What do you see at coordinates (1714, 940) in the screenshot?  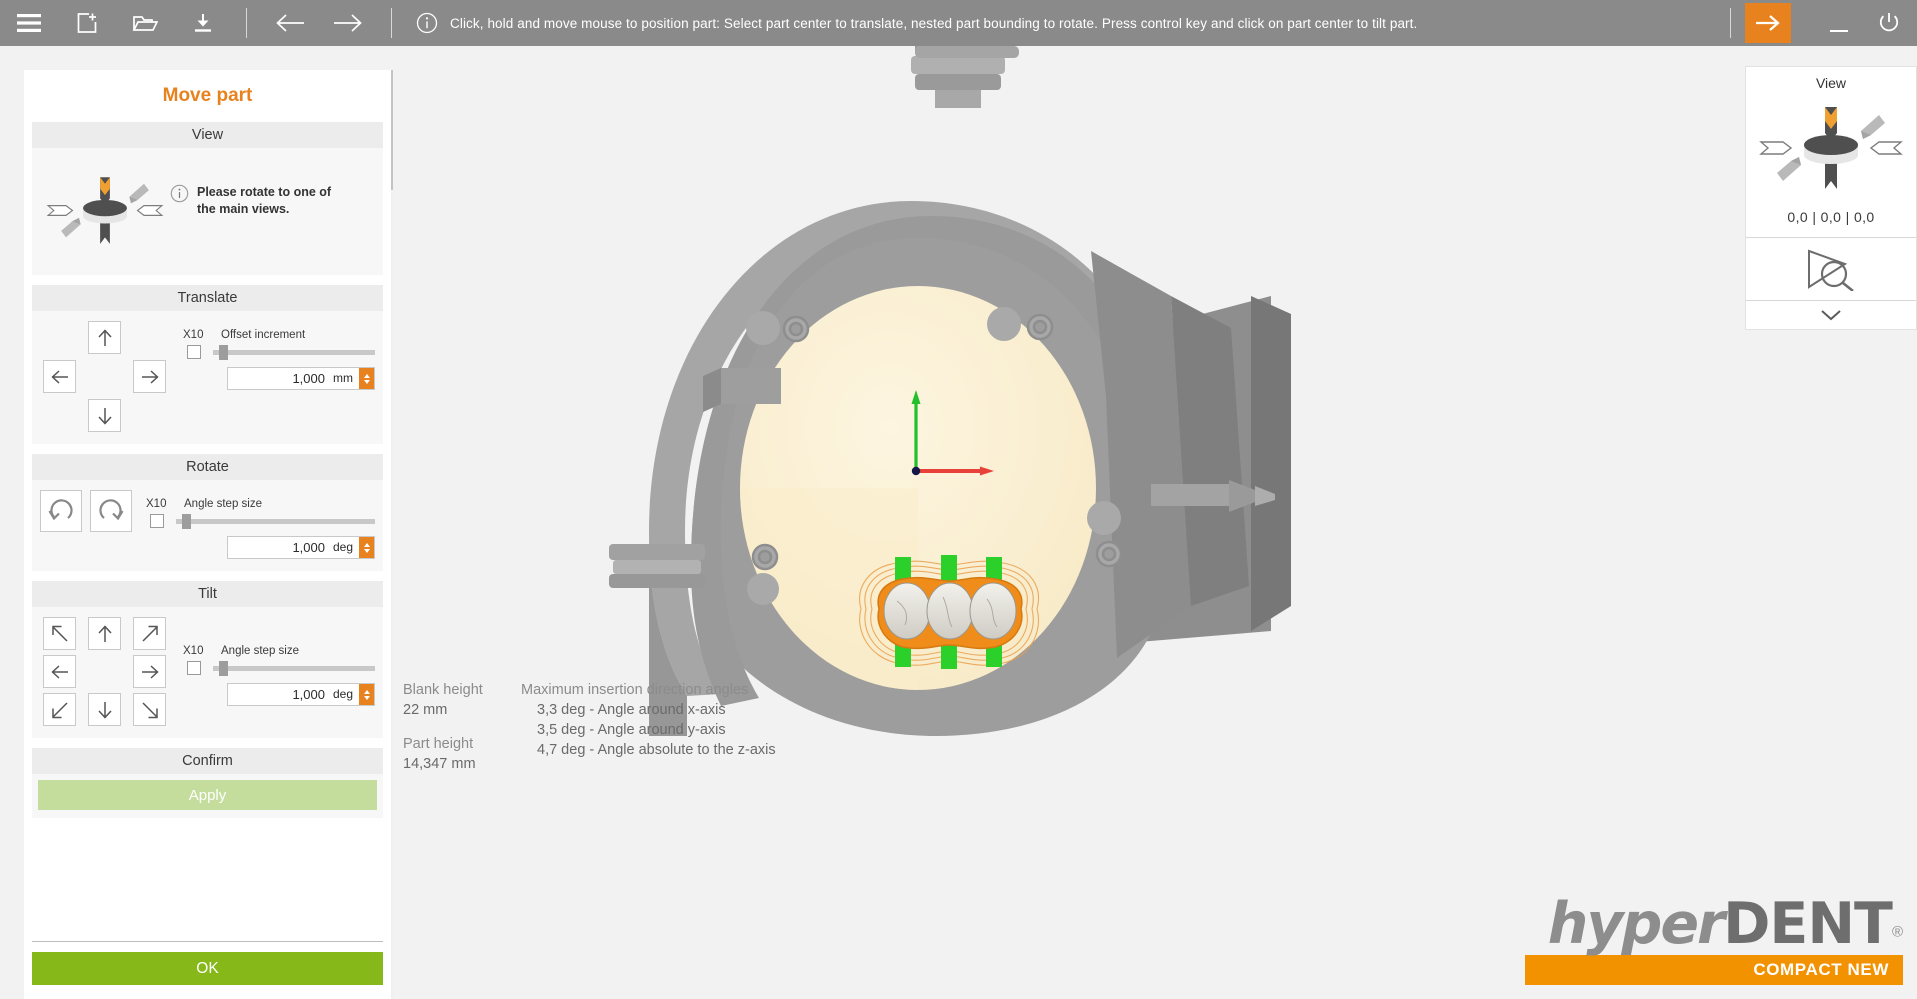 I see `product-logo: hyperDENT® COMPACT NEW` at bounding box center [1714, 940].